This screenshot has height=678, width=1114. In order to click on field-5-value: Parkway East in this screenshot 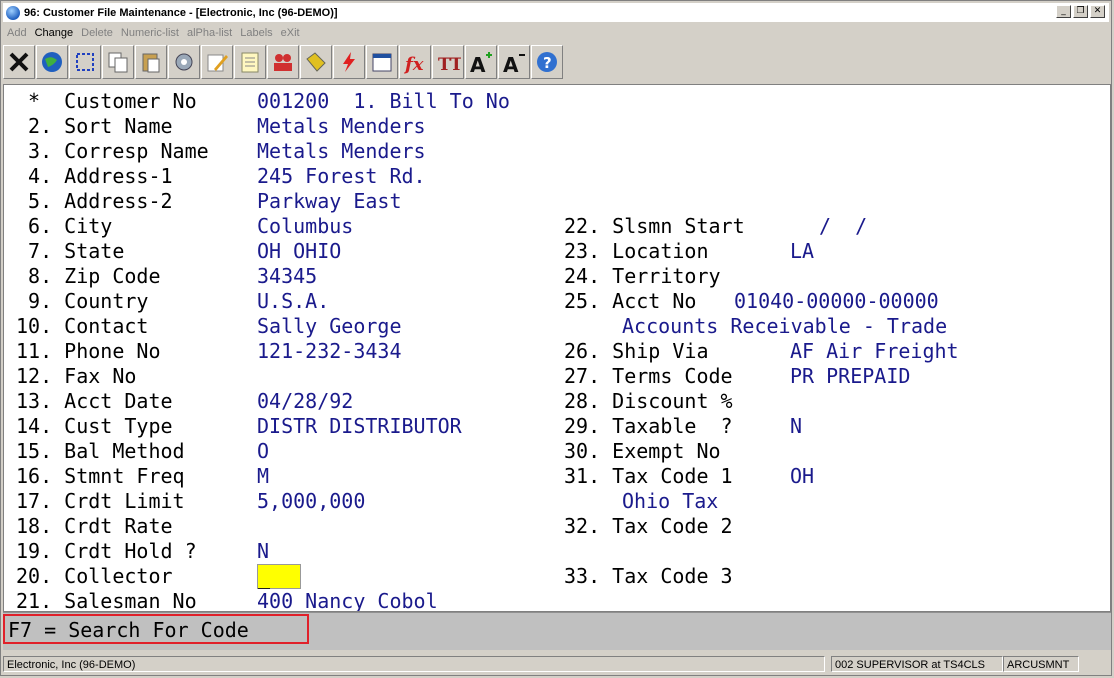, I will do `click(329, 201)`.